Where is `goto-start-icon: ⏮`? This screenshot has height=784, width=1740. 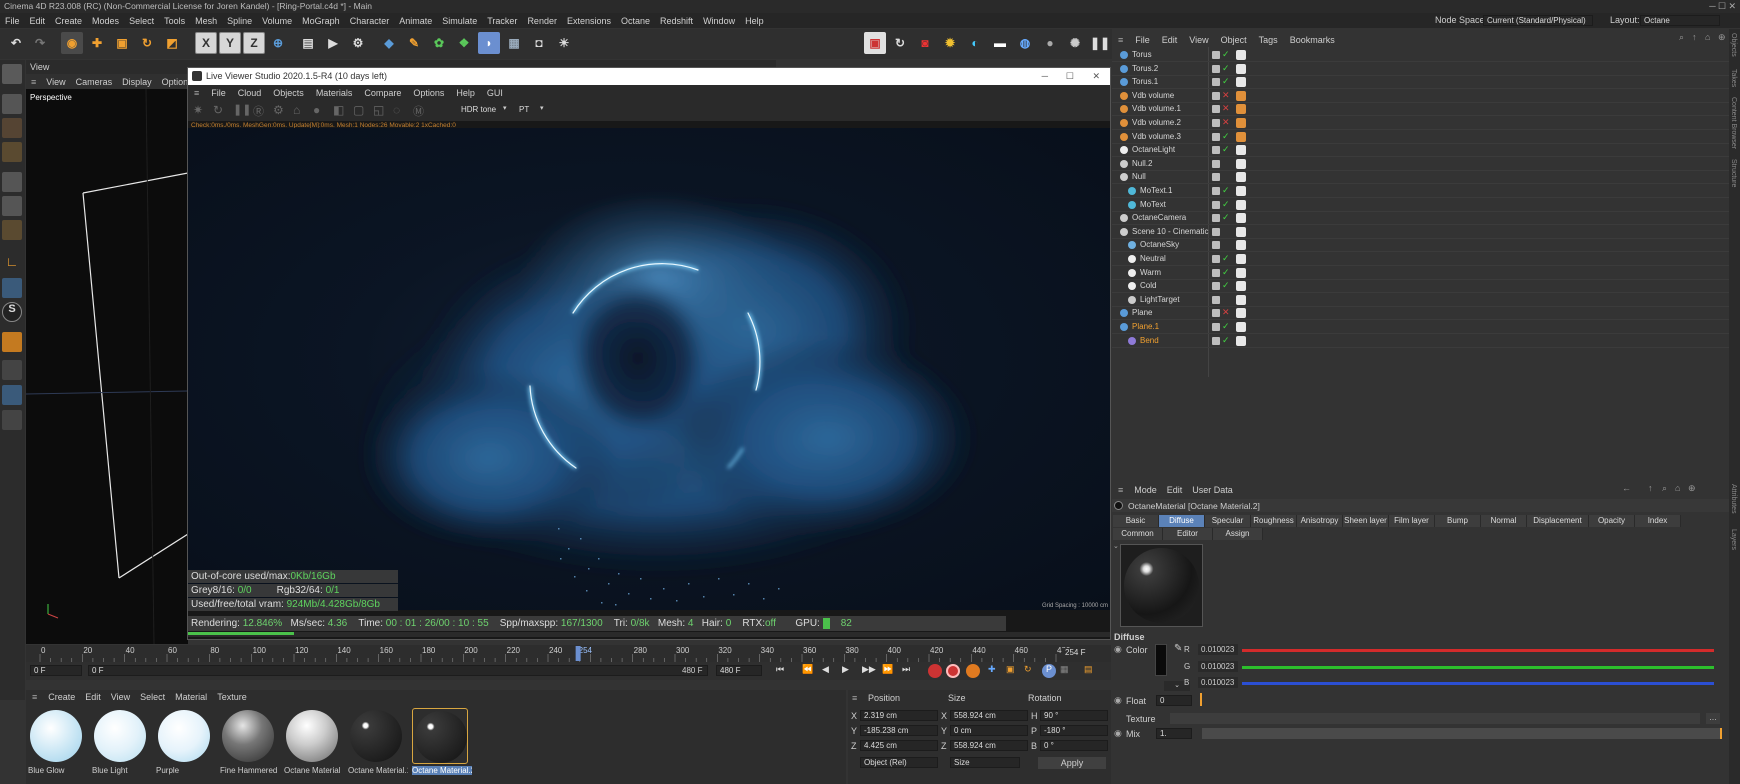 goto-start-icon: ⏮ is located at coordinates (780, 669).